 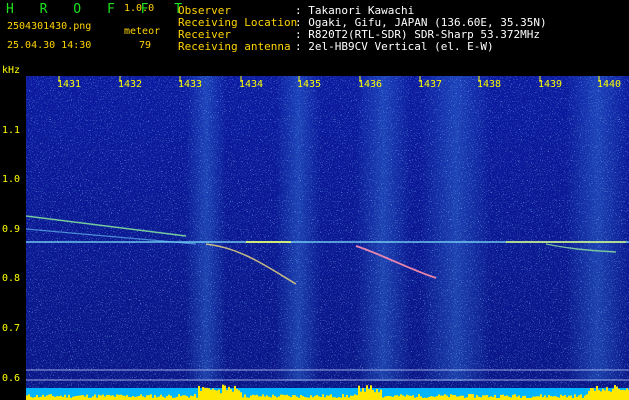 What do you see at coordinates (204, 34) in the screenshot?
I see `info-label-receiver: Receiver` at bounding box center [204, 34].